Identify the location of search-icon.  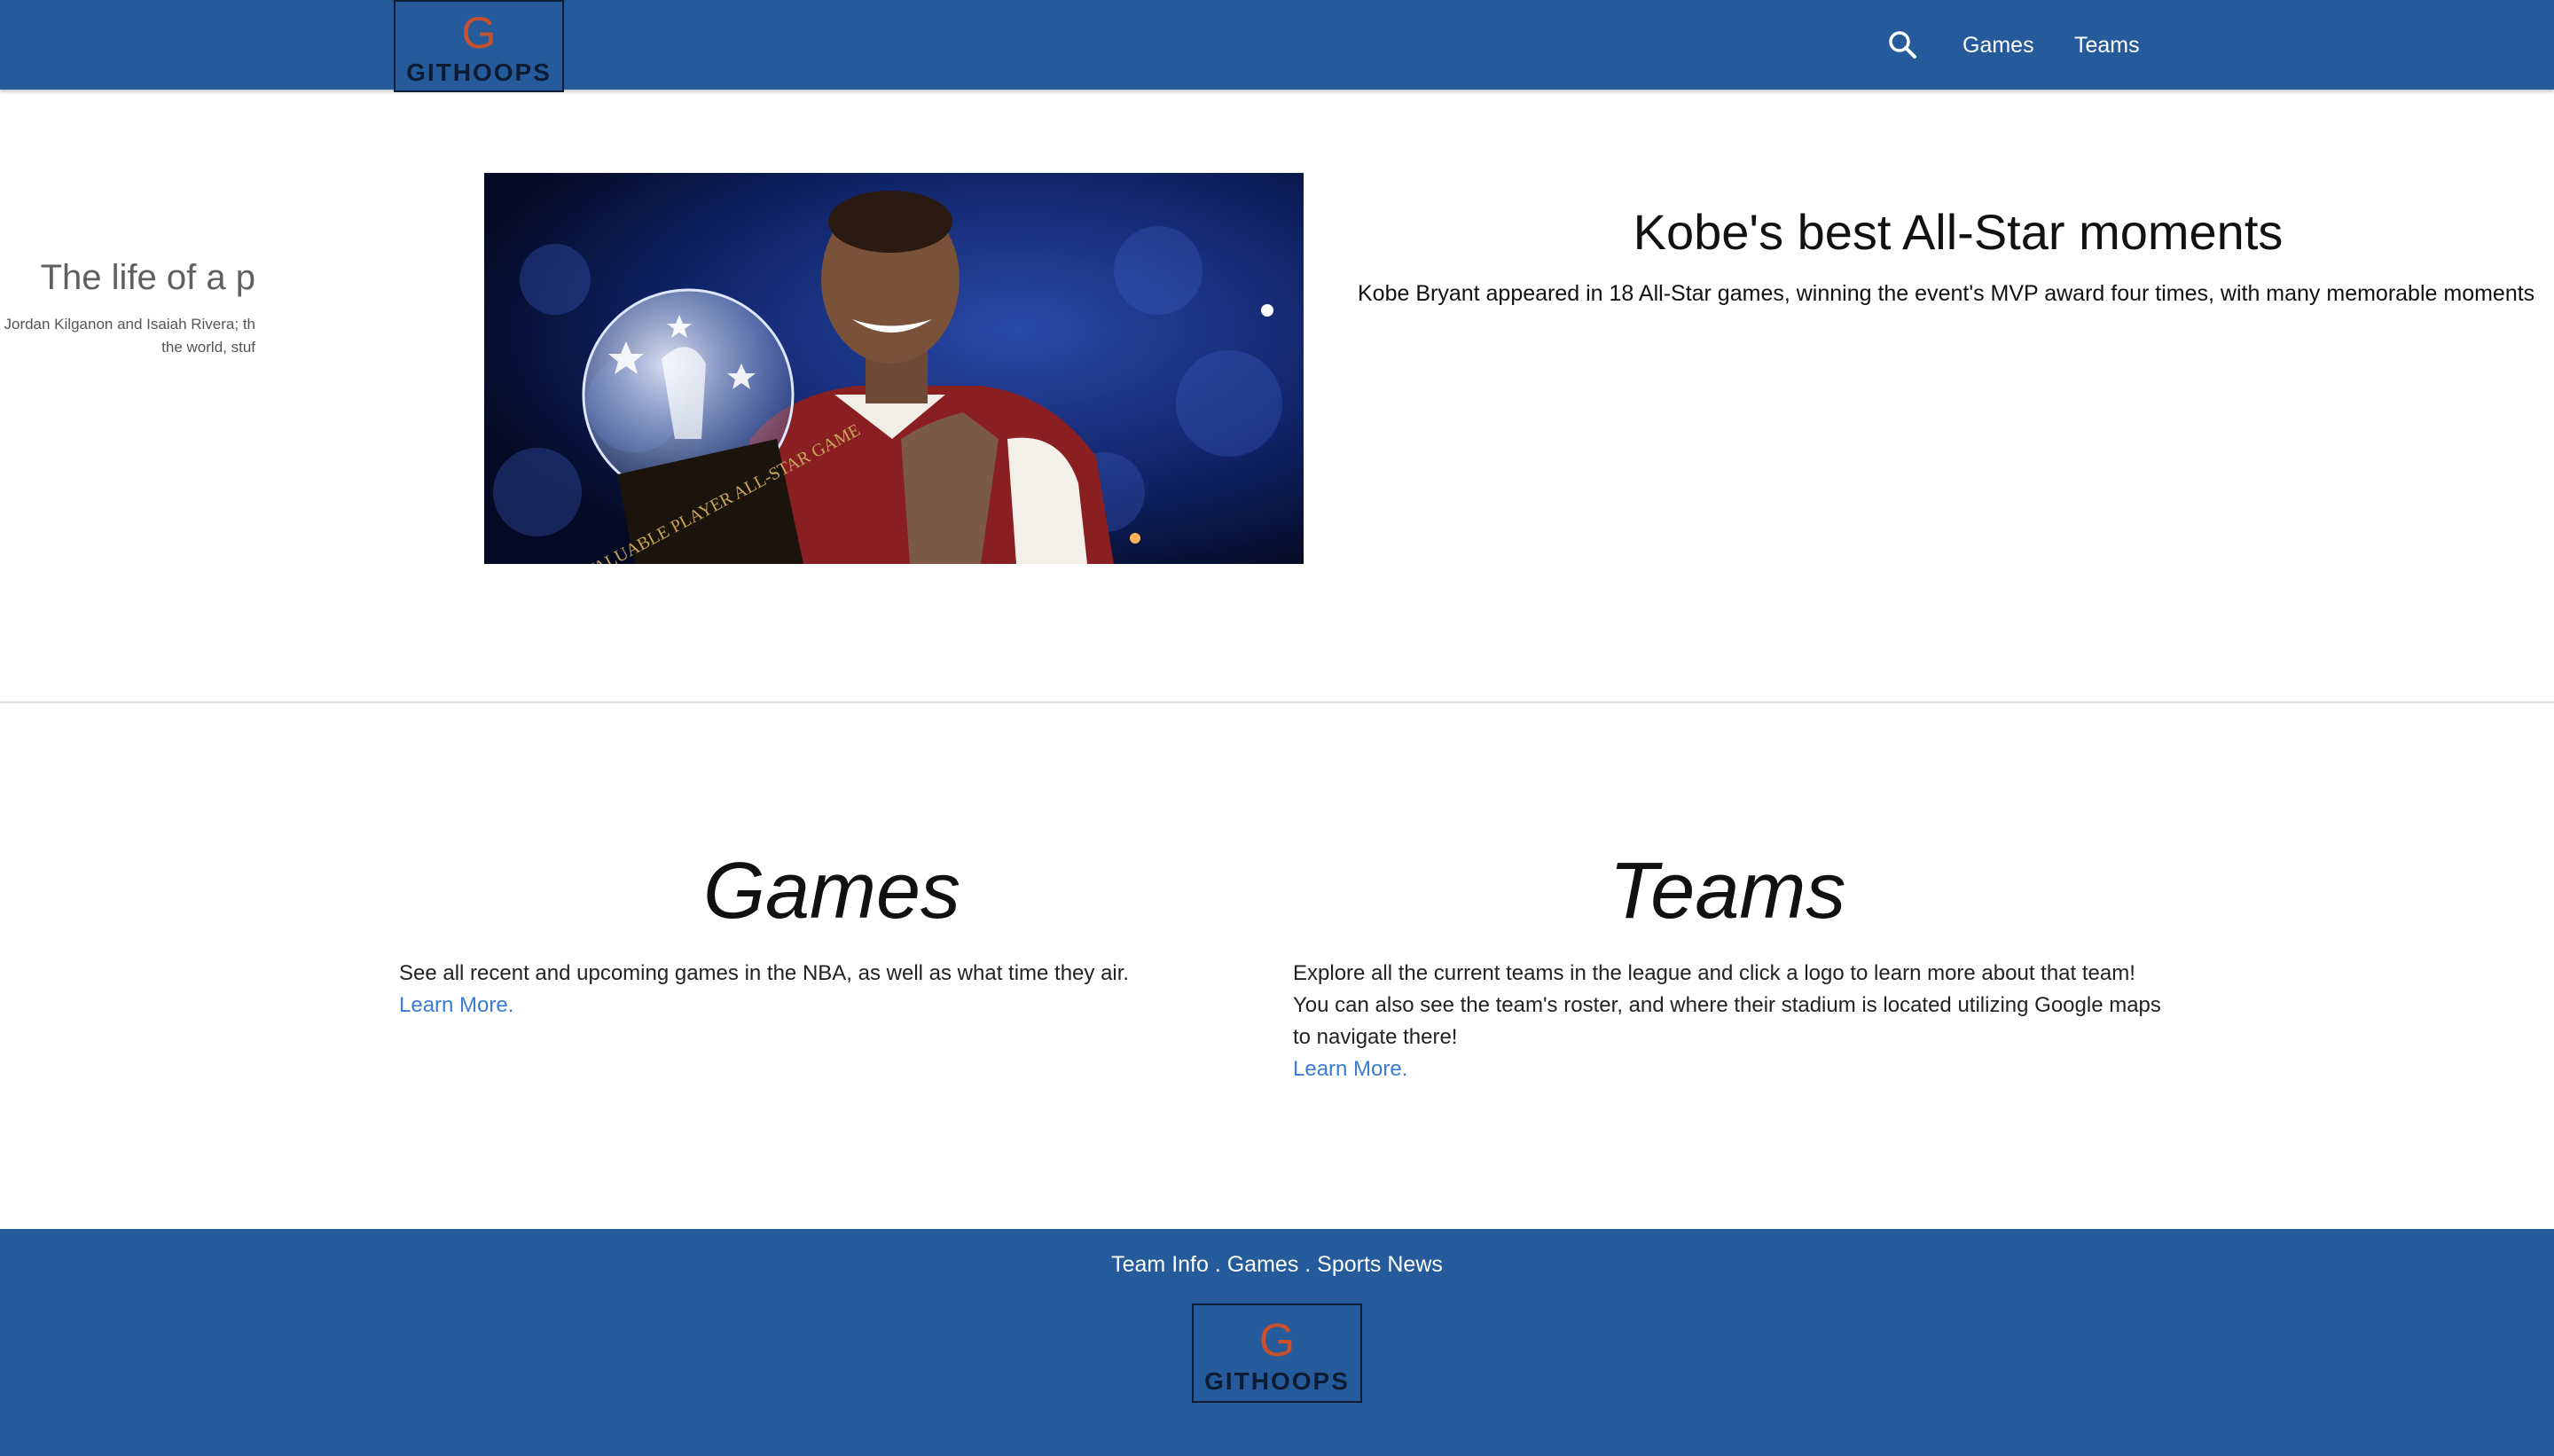
(1903, 46).